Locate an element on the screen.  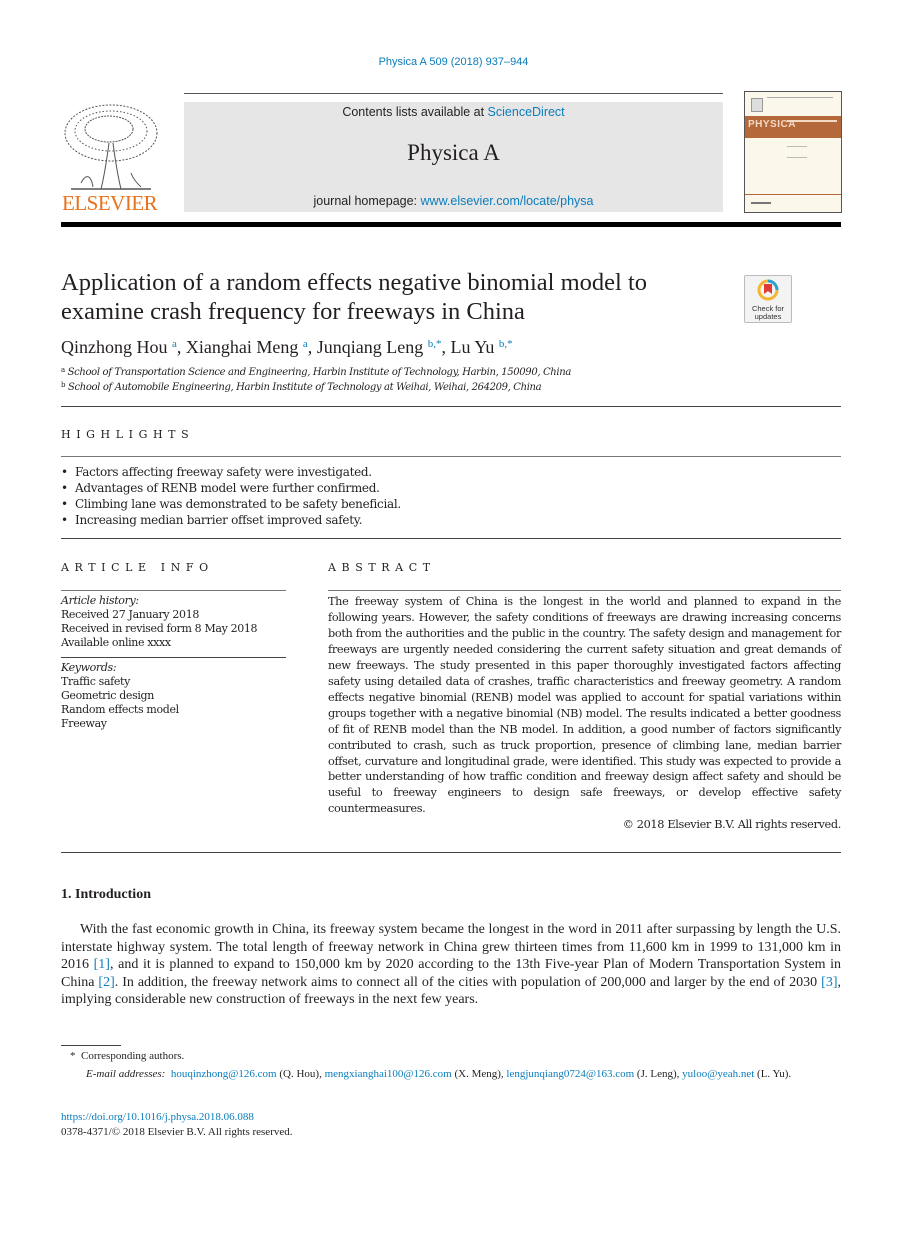
email-label: E-mail addresses: is located at coordinates (126, 1074).